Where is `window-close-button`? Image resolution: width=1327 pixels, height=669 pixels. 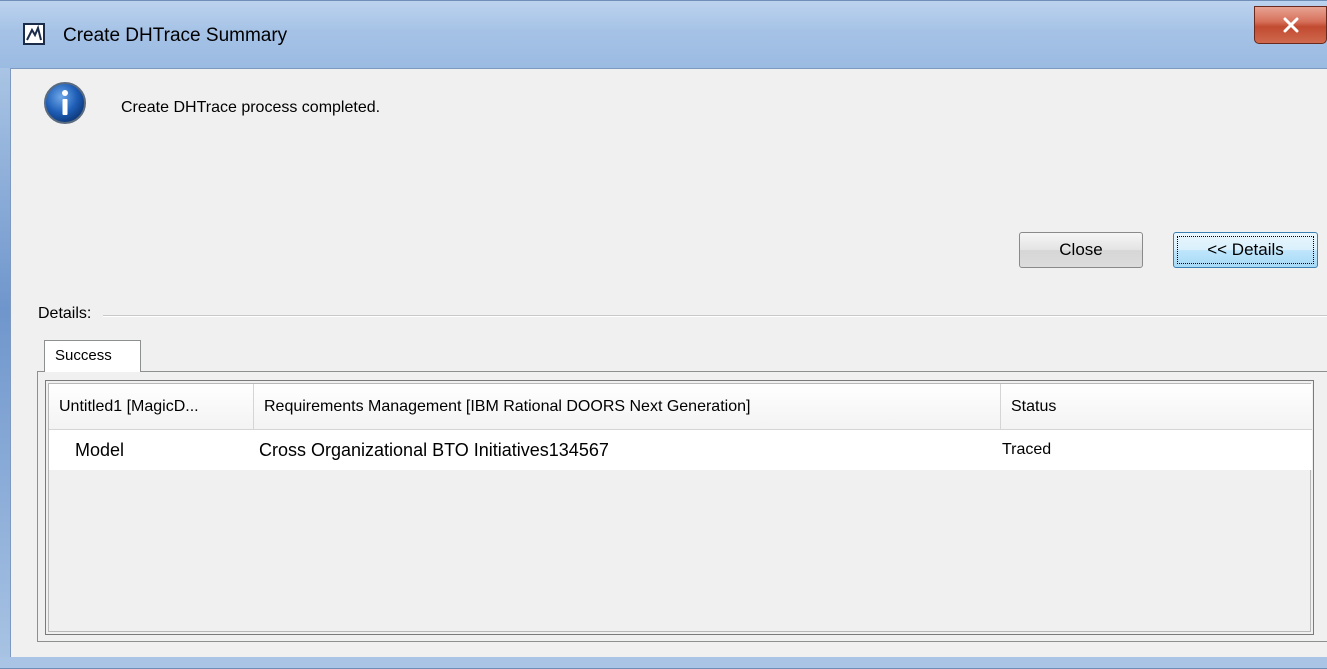 window-close-button is located at coordinates (1290, 25).